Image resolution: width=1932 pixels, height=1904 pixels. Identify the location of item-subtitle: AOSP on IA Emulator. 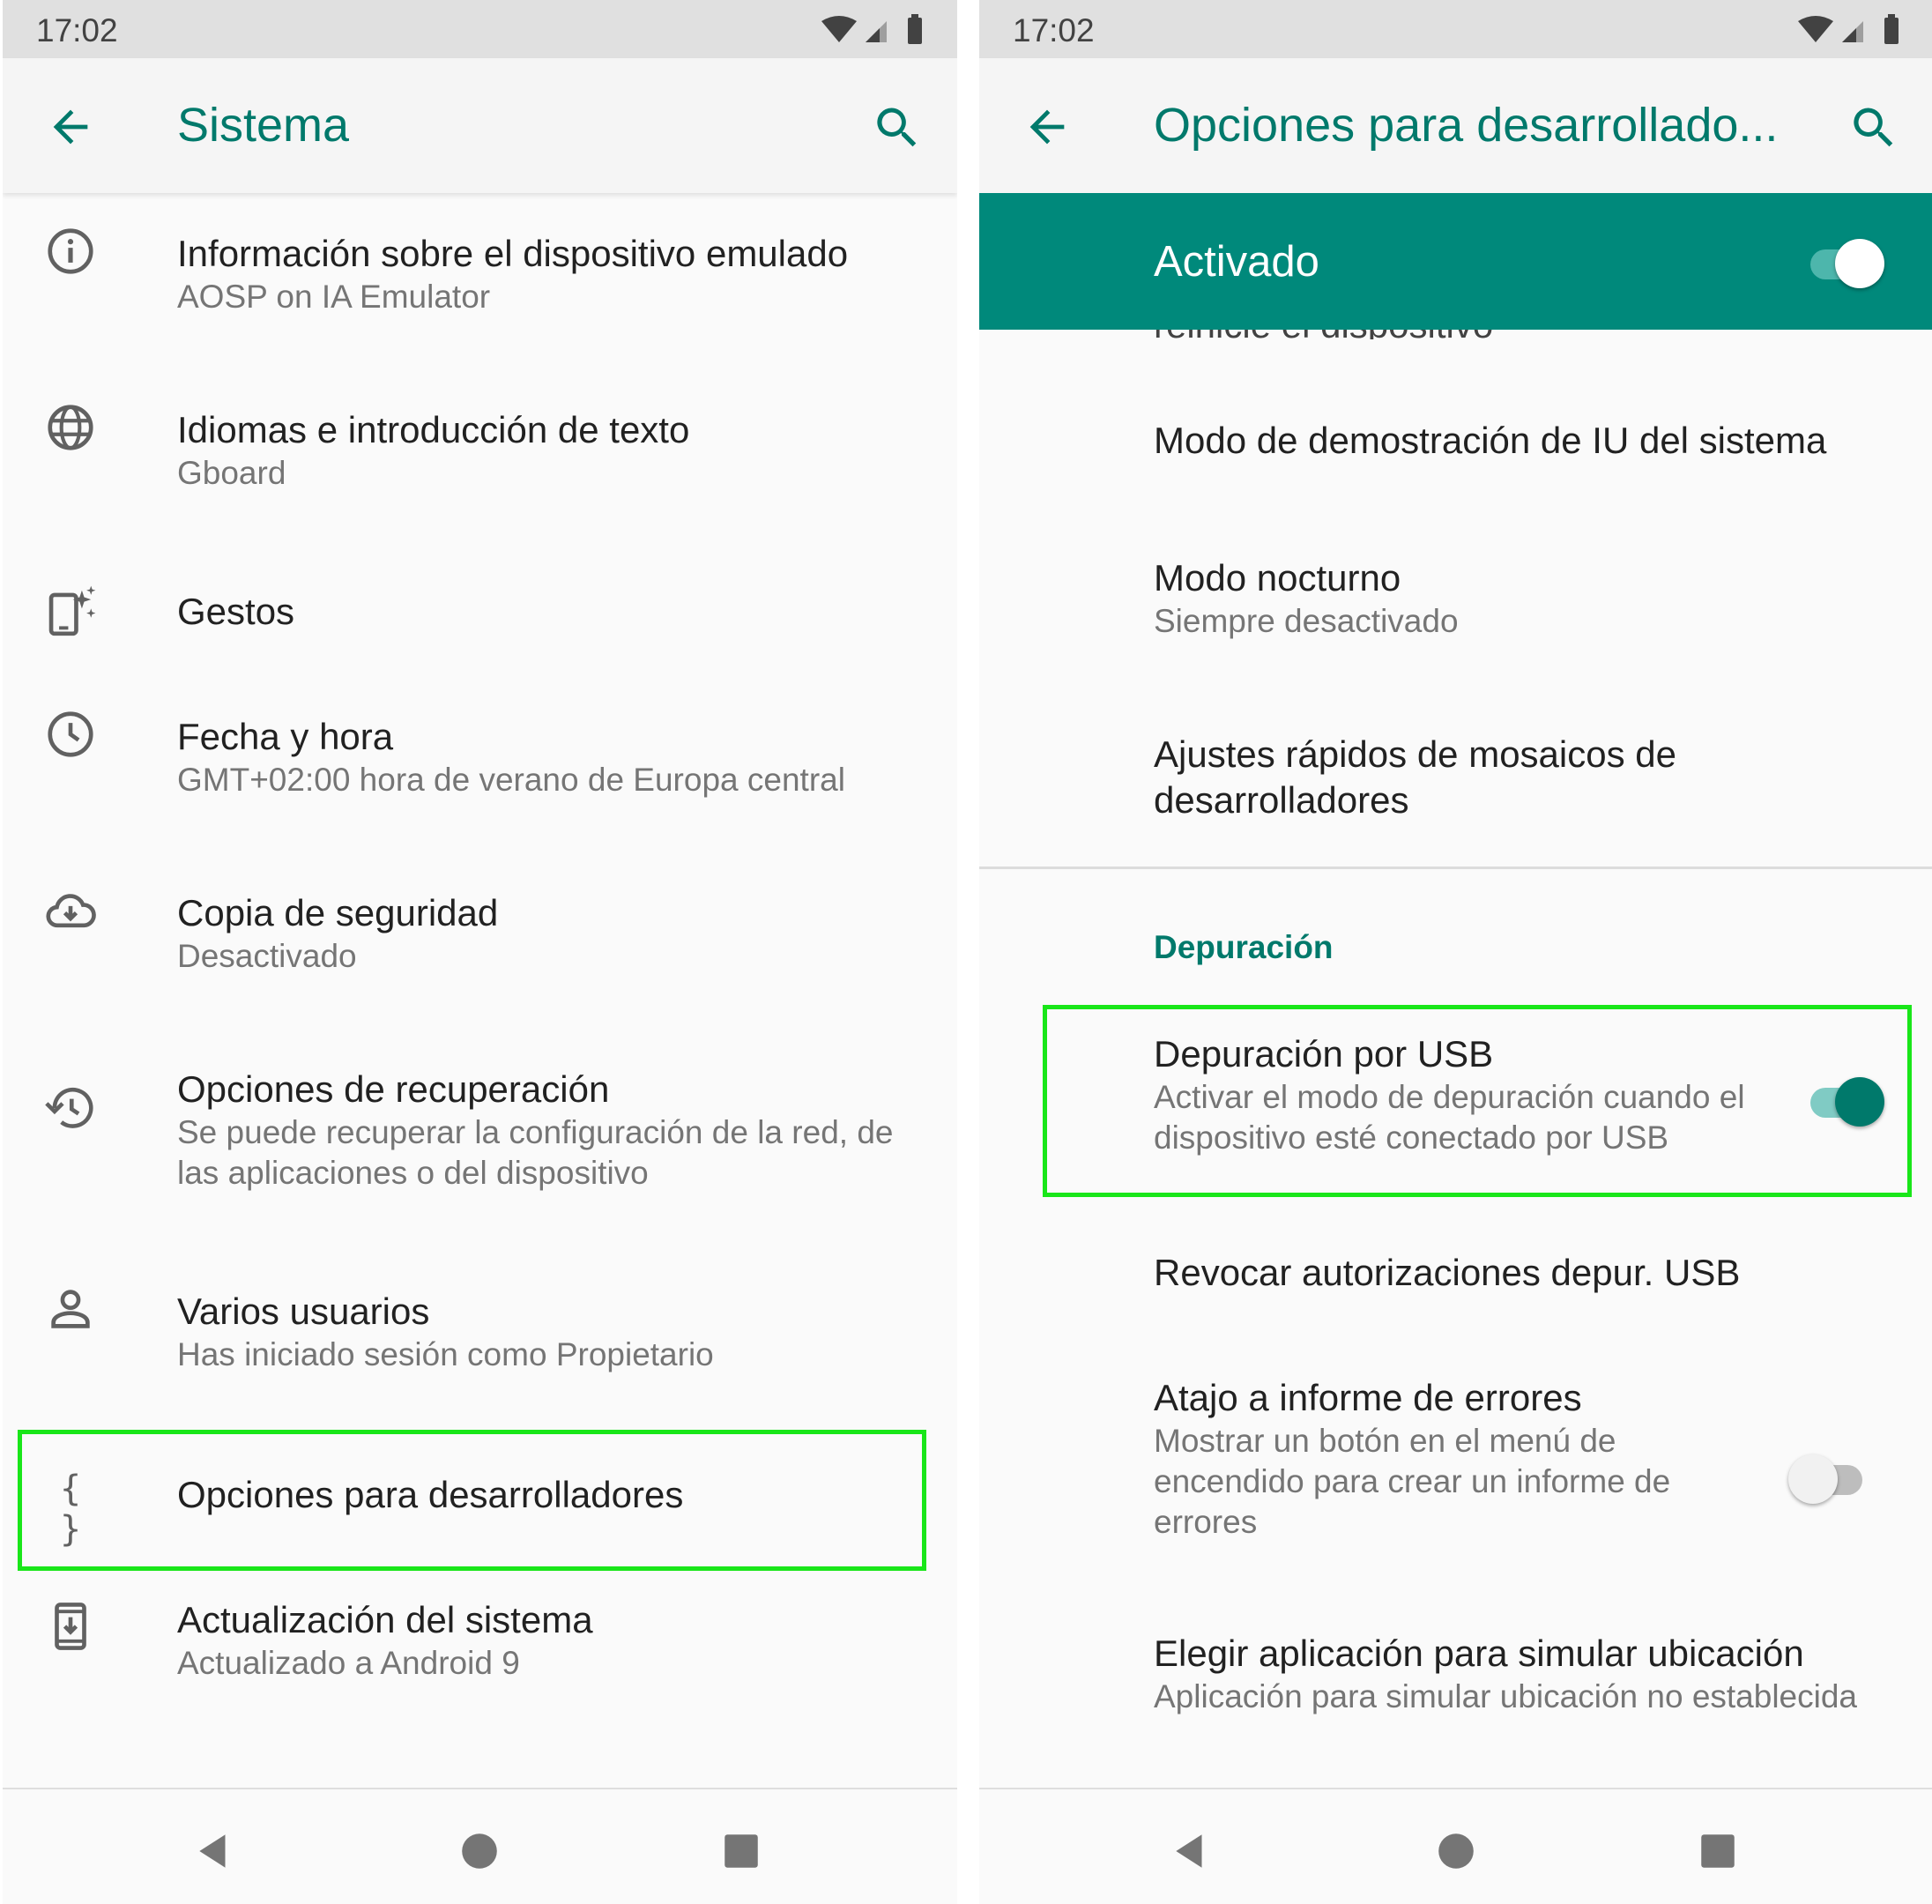
(334, 297).